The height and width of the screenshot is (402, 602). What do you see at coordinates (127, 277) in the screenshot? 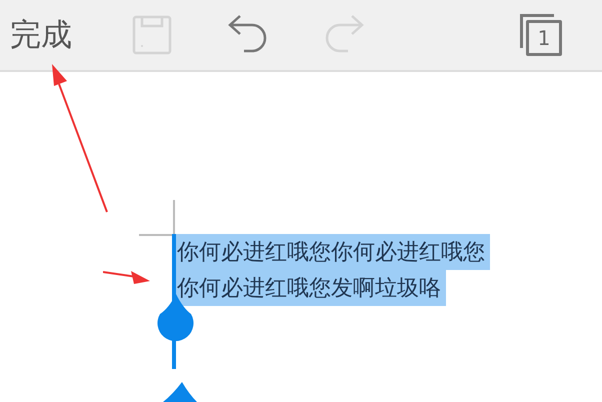
I see `annotation-arrow` at bounding box center [127, 277].